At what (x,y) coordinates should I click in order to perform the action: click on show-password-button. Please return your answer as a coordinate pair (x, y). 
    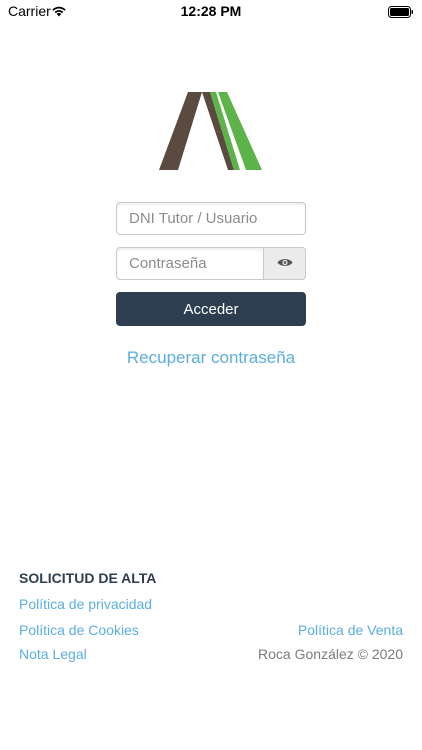
    Looking at the image, I should click on (284, 263).